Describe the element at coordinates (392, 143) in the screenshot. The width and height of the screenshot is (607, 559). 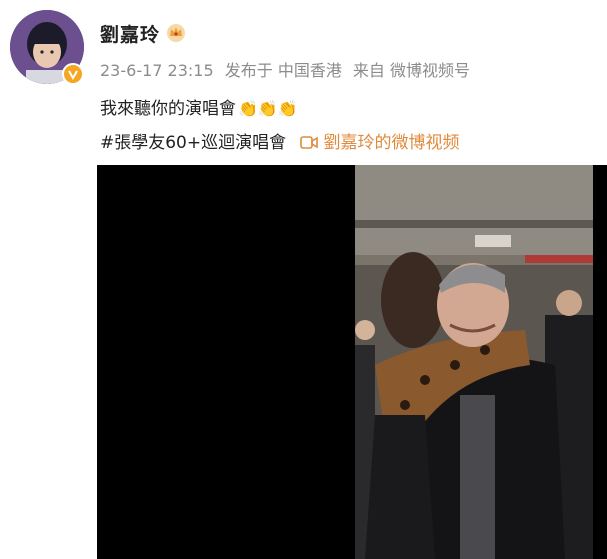
I see `video-link: 劉嘉玲的微博视频` at that location.